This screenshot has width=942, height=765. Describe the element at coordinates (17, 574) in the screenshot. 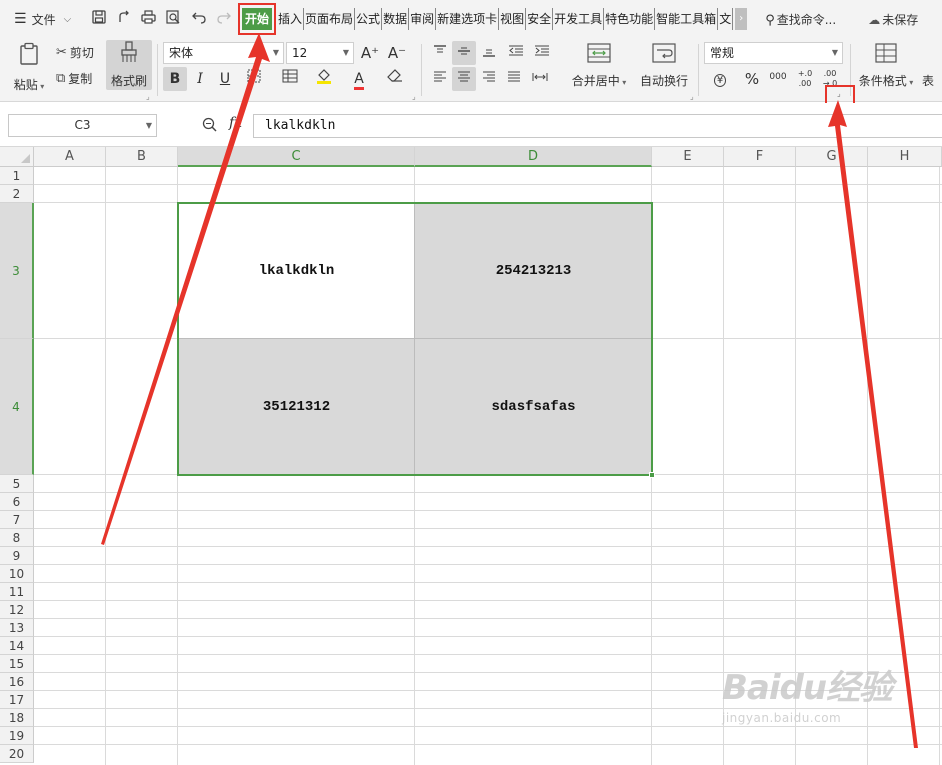

I see `row-header-10: 10` at that location.